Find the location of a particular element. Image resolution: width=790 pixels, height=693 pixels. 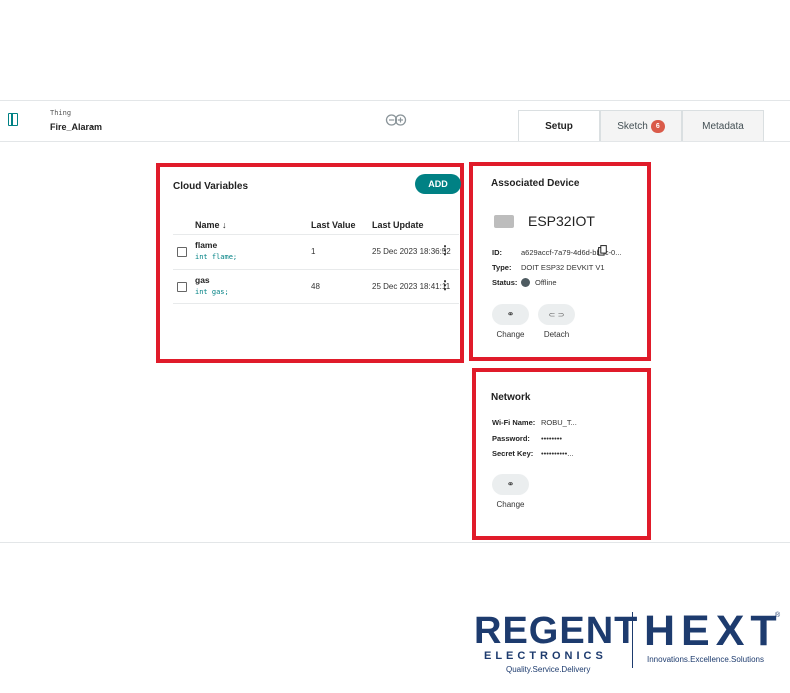

column-name-label: Name is located at coordinates (207, 225).